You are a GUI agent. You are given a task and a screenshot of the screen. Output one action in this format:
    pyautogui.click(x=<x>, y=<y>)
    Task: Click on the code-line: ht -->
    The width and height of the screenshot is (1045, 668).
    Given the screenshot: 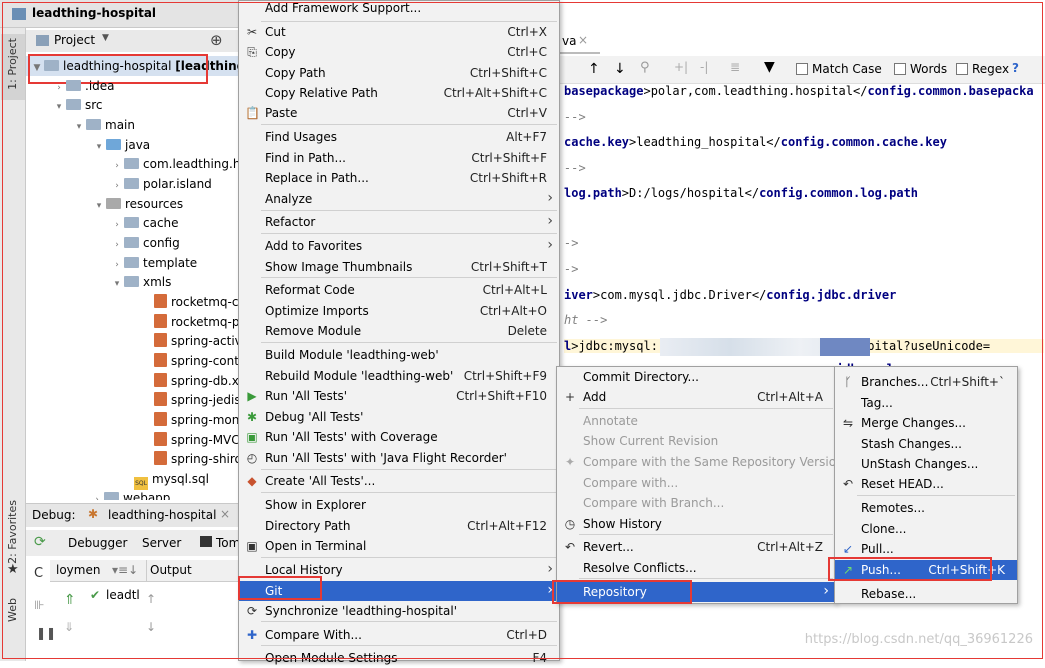 What is the action you would take?
    pyautogui.click(x=585, y=320)
    